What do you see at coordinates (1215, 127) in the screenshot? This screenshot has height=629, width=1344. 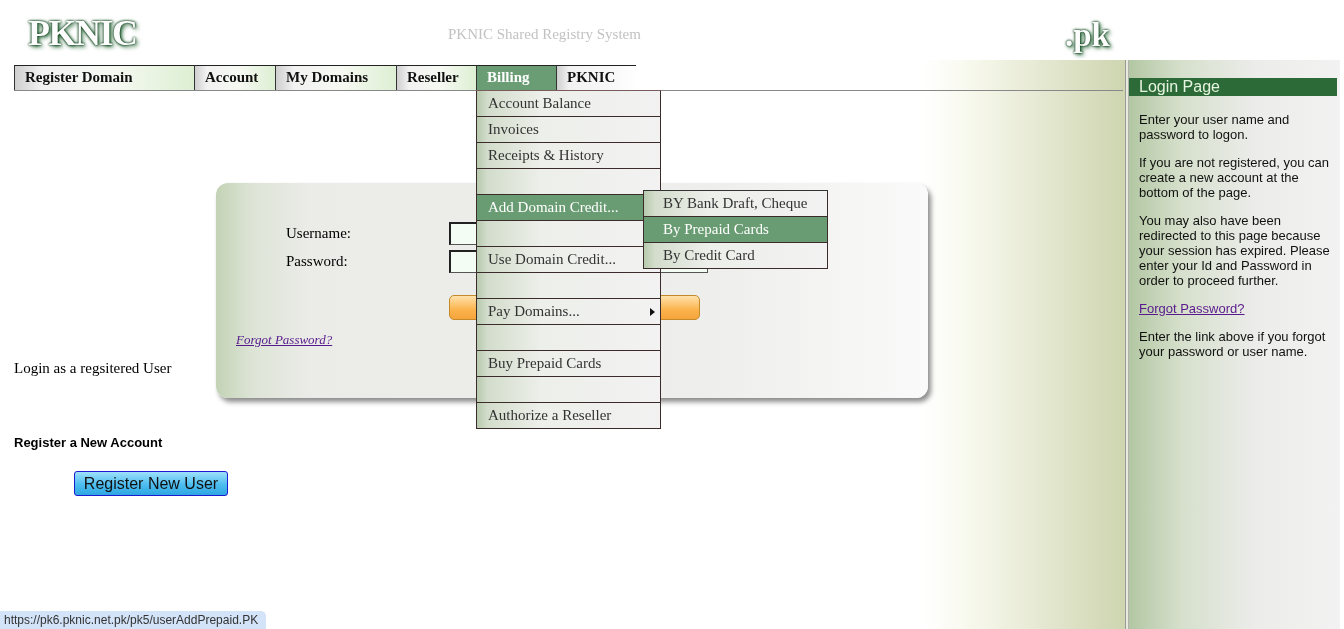 I see `help-text: Enter your user name and password to logon.` at bounding box center [1215, 127].